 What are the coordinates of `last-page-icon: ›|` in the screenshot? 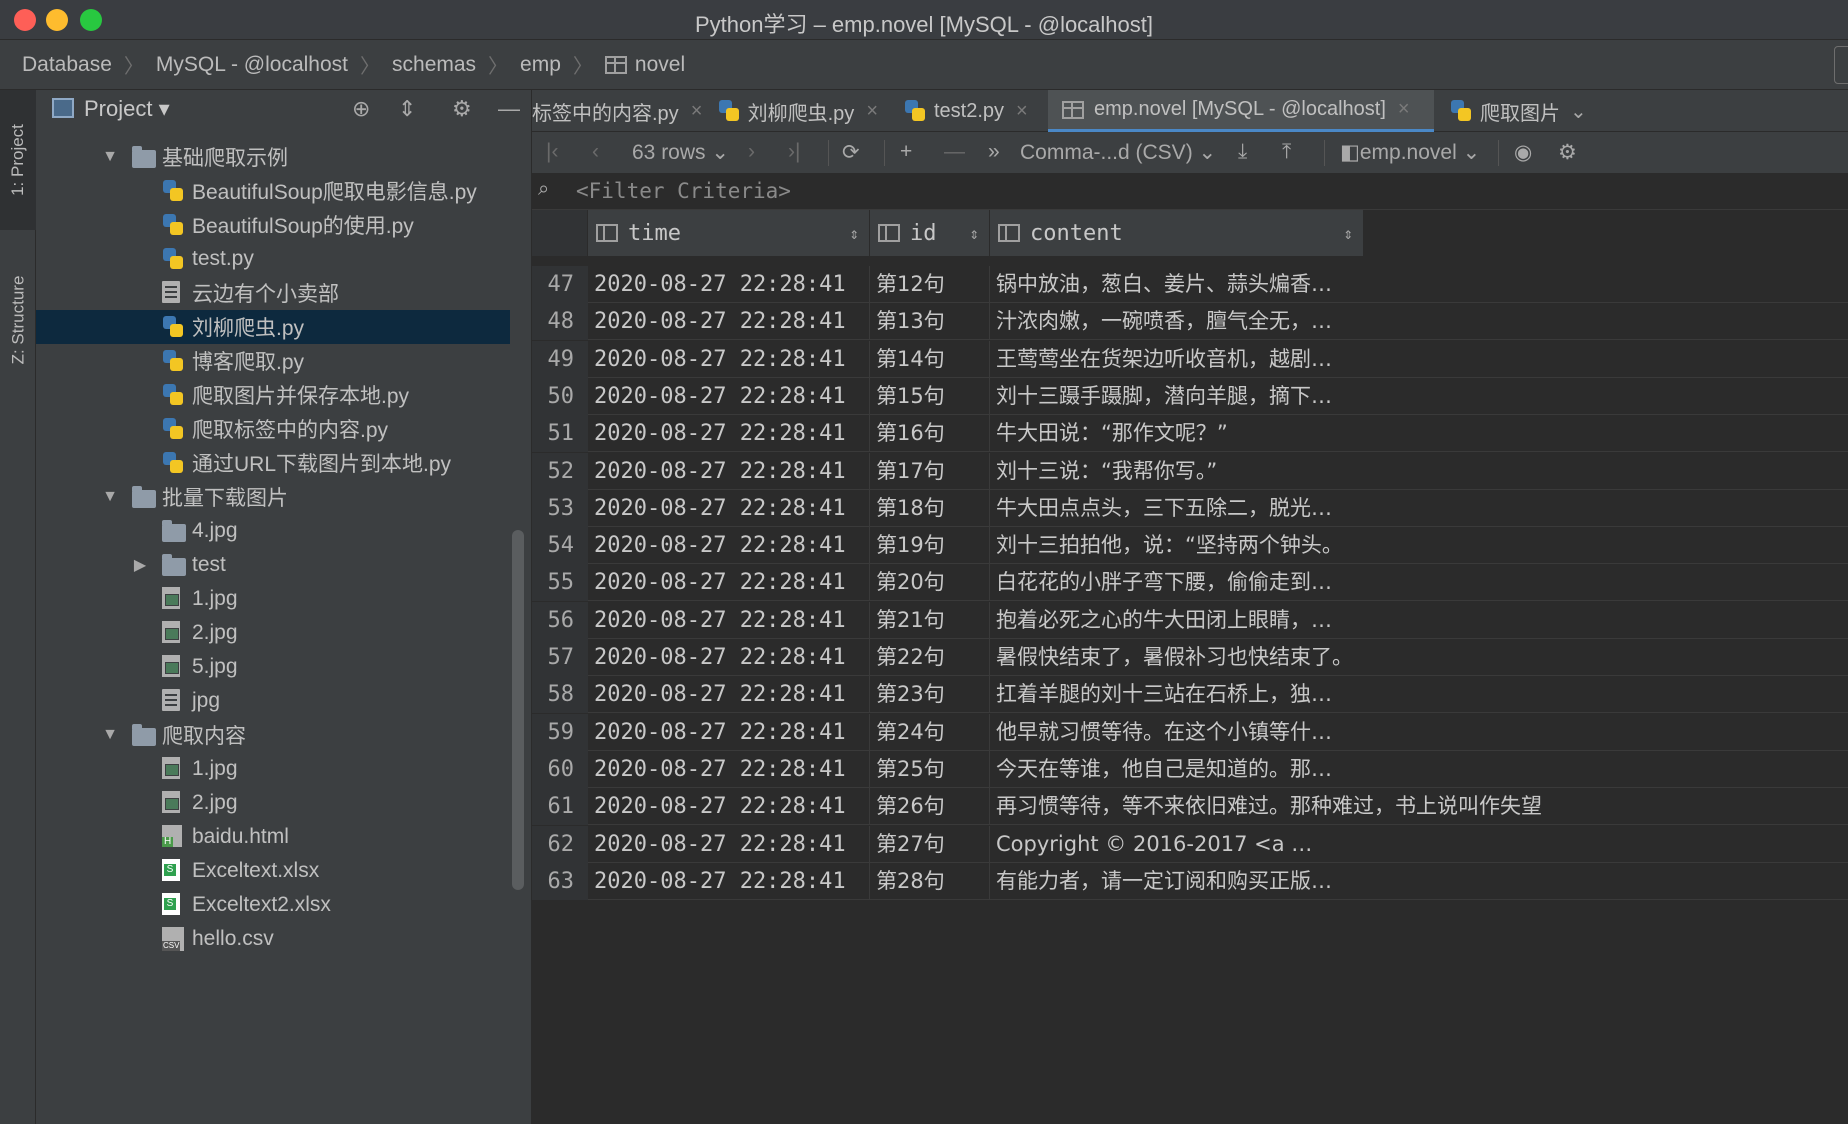 It's located at (794, 152).